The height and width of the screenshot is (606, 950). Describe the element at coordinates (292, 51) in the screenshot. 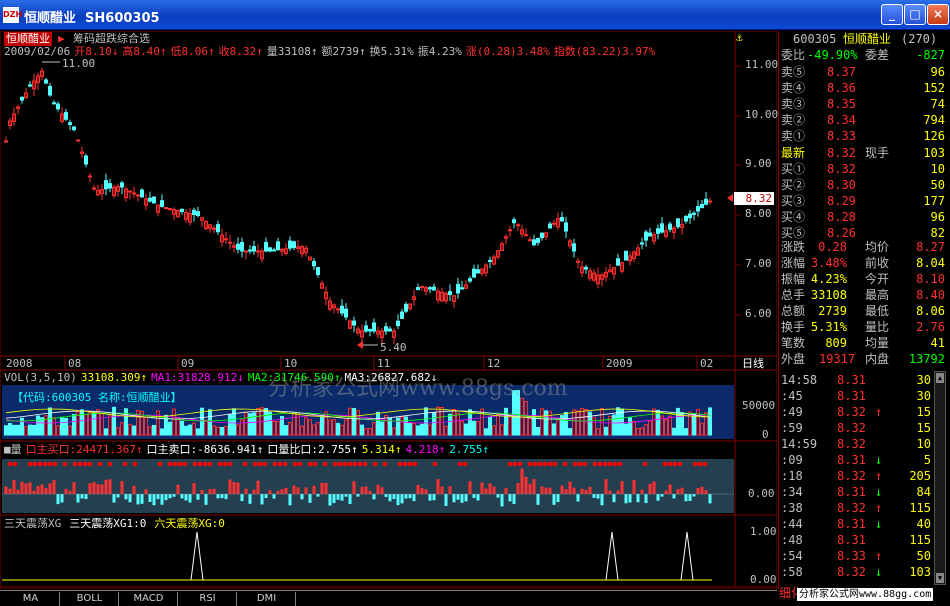

I see `info-item-5: 量33108↑` at that location.